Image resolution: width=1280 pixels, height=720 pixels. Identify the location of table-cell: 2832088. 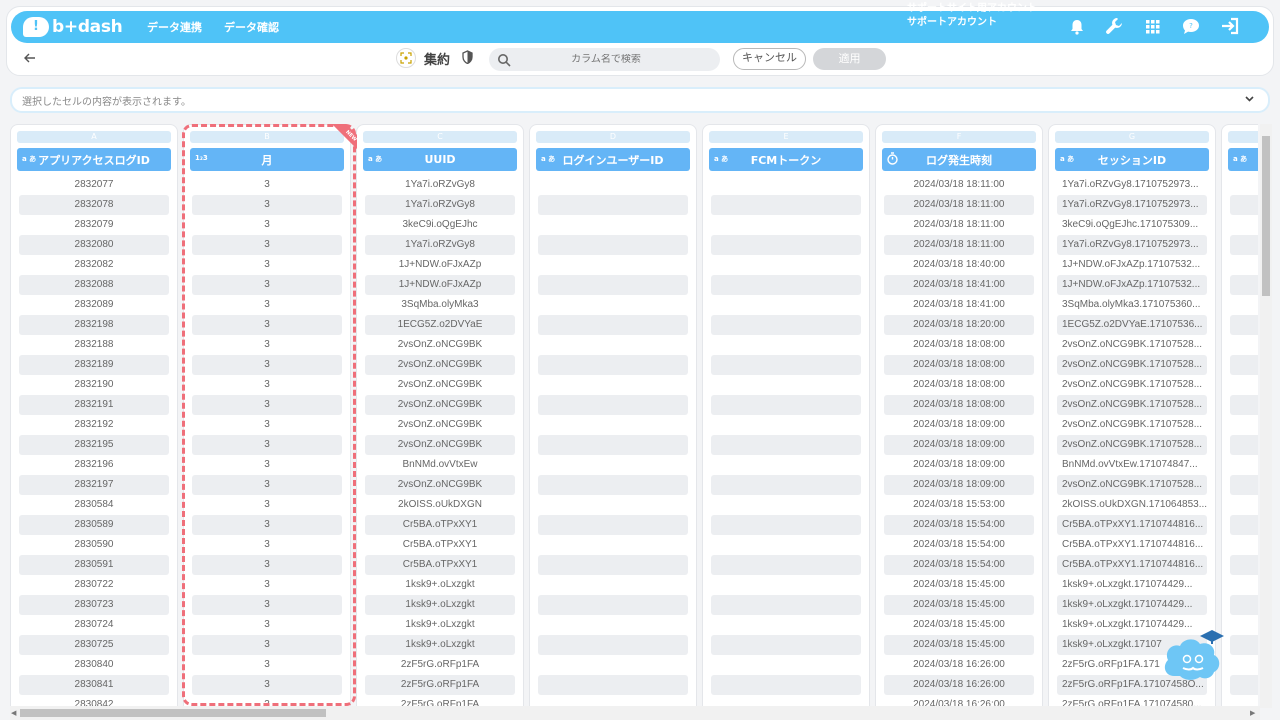
(94, 285).